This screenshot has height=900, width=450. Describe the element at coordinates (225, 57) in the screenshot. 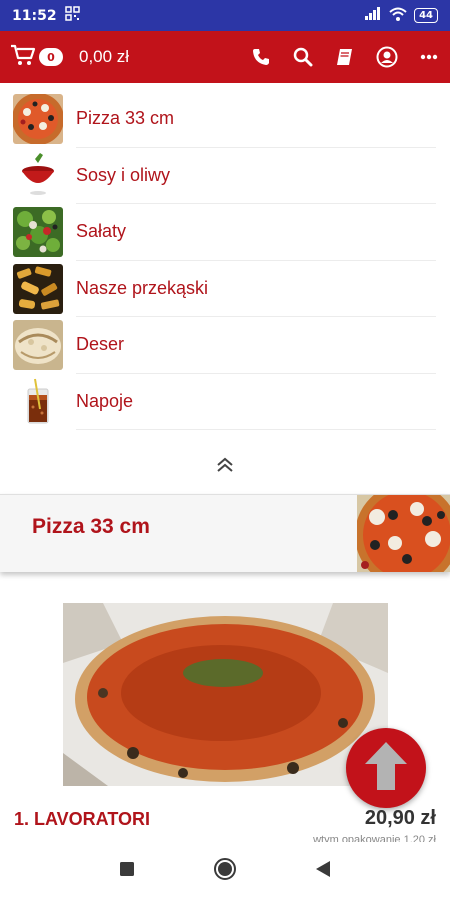

I see `app-bar: 0 0,00 zł` at that location.